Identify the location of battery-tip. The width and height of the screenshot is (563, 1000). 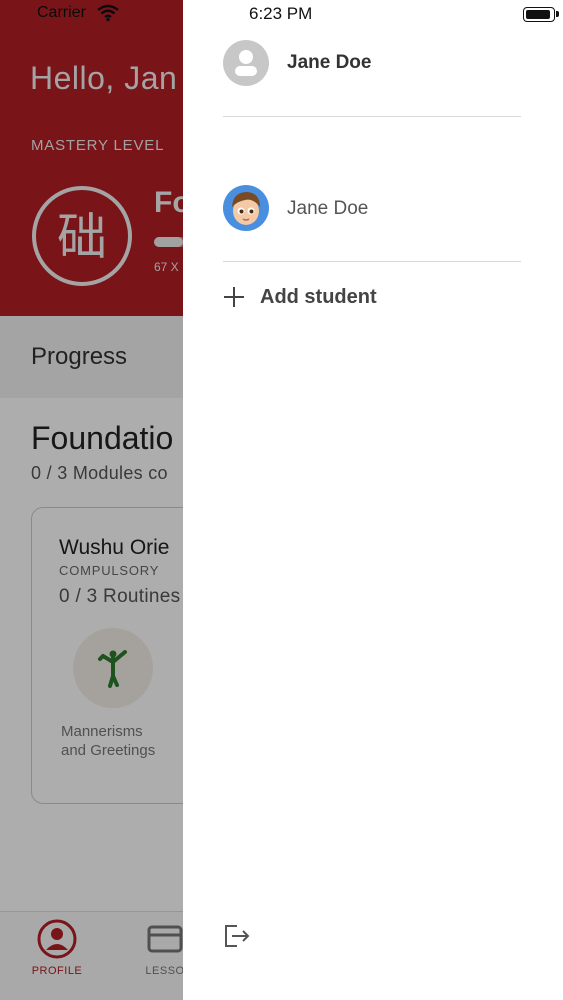
(557, 14).